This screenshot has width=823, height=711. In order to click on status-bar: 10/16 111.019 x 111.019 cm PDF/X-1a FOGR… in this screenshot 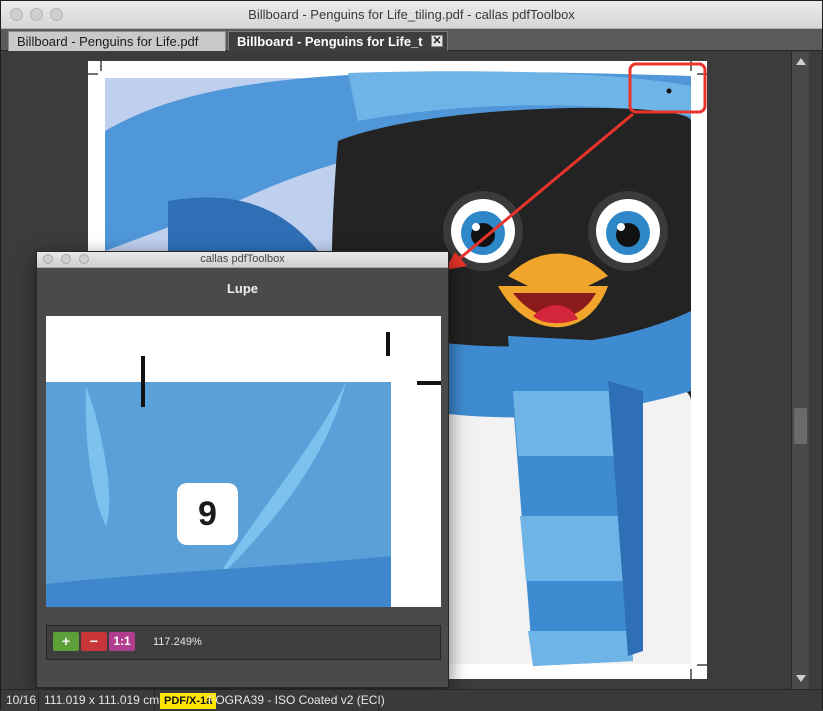, I will do `click(411, 700)`.